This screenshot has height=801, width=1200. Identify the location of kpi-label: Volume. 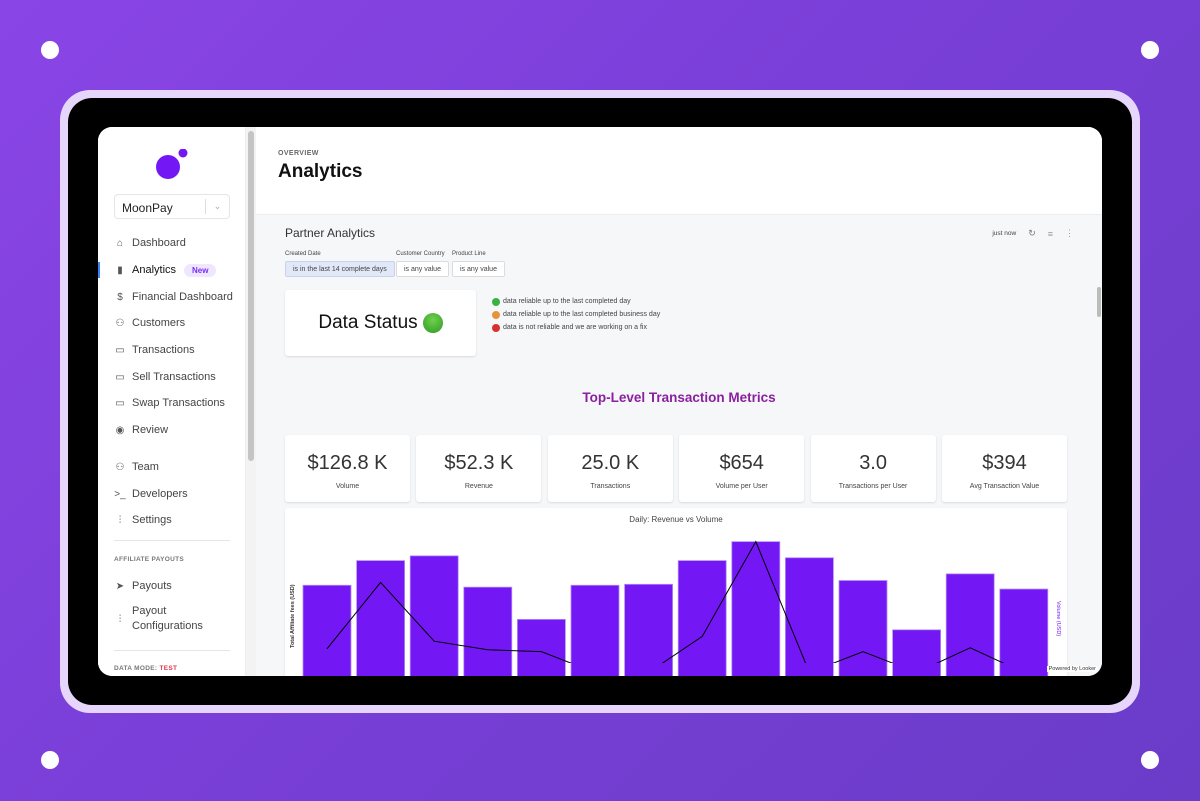
(347, 486).